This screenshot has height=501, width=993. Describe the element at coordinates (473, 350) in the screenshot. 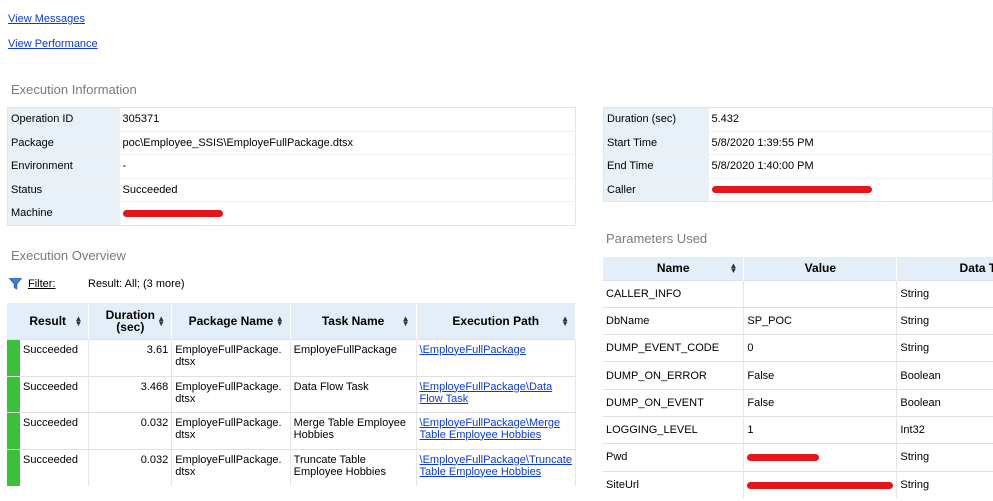

I see `execution-path-link: \EmployeFullPackage` at that location.